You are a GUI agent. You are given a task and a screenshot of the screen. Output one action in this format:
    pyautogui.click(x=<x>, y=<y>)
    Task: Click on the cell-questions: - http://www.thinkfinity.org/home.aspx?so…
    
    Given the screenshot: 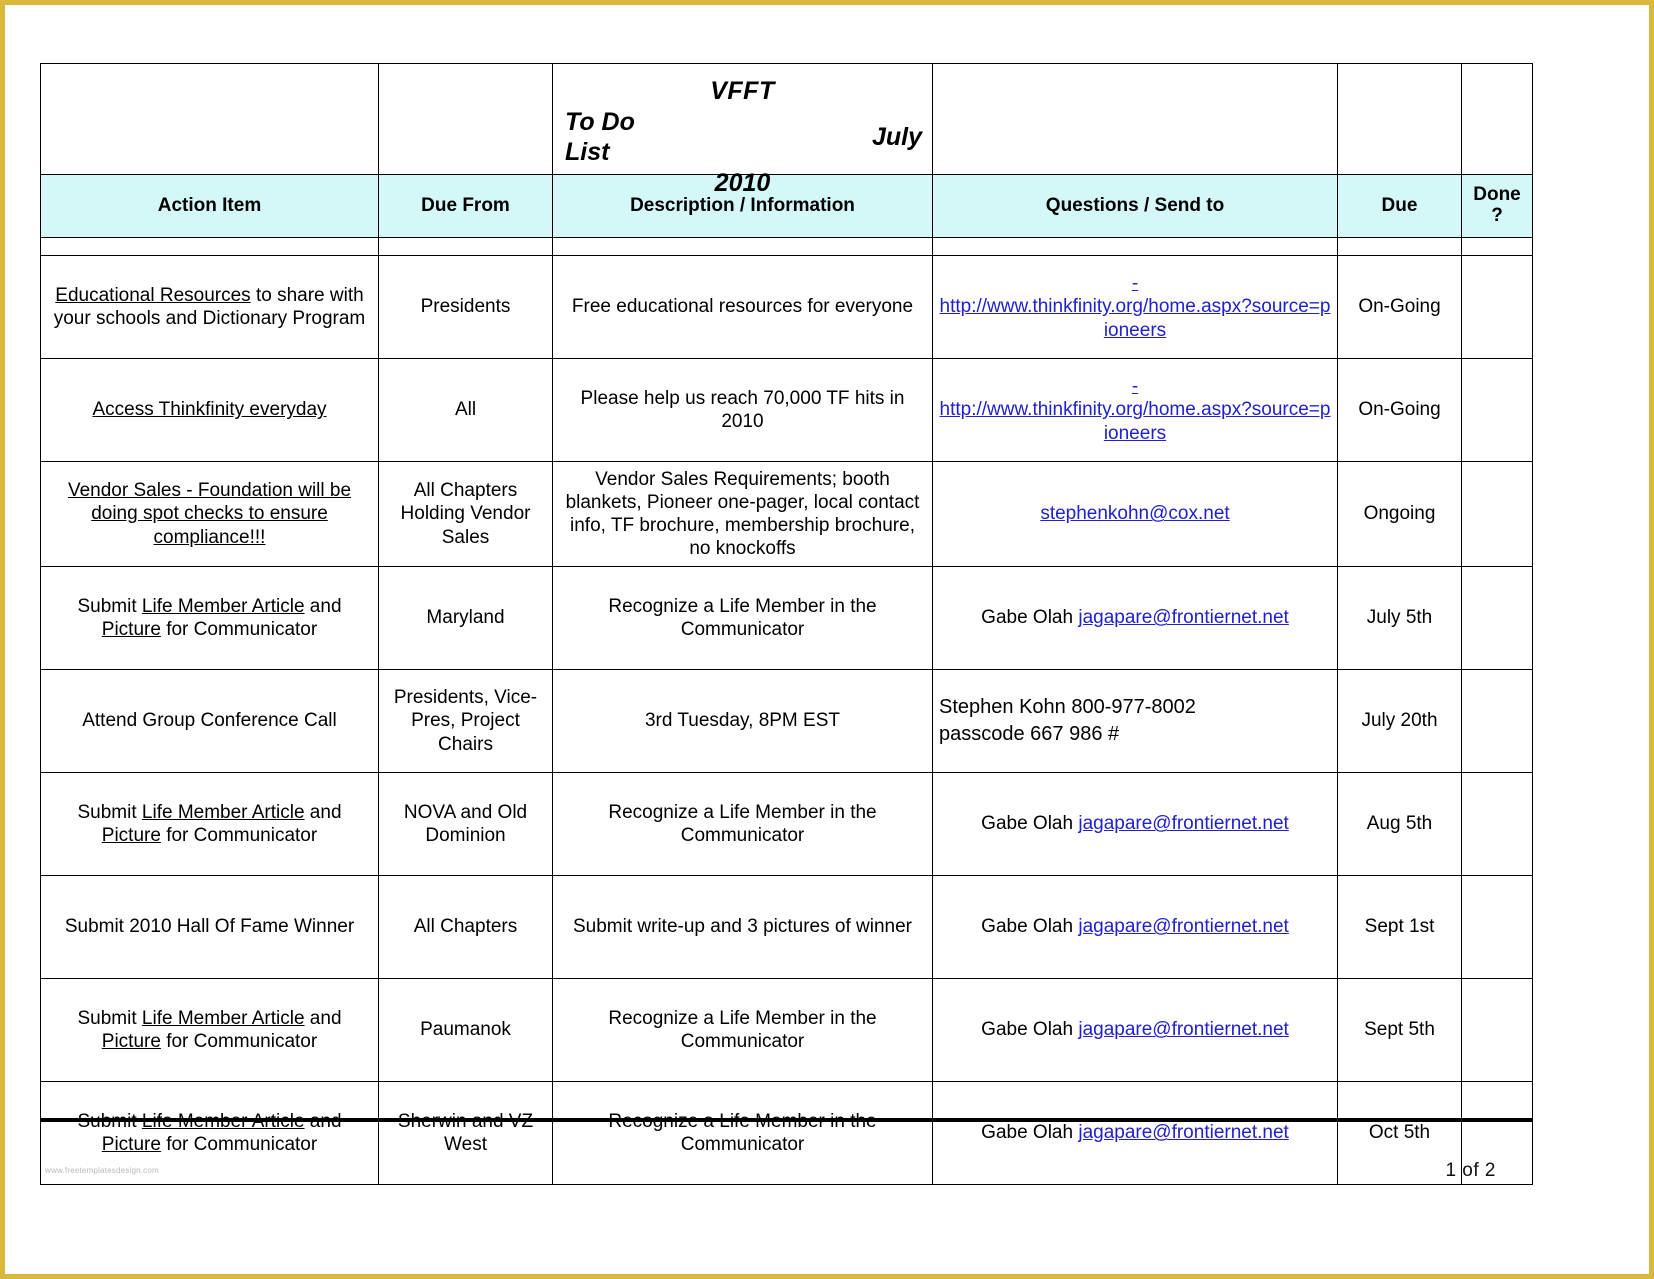 What is the action you would take?
    pyautogui.click(x=1135, y=307)
    